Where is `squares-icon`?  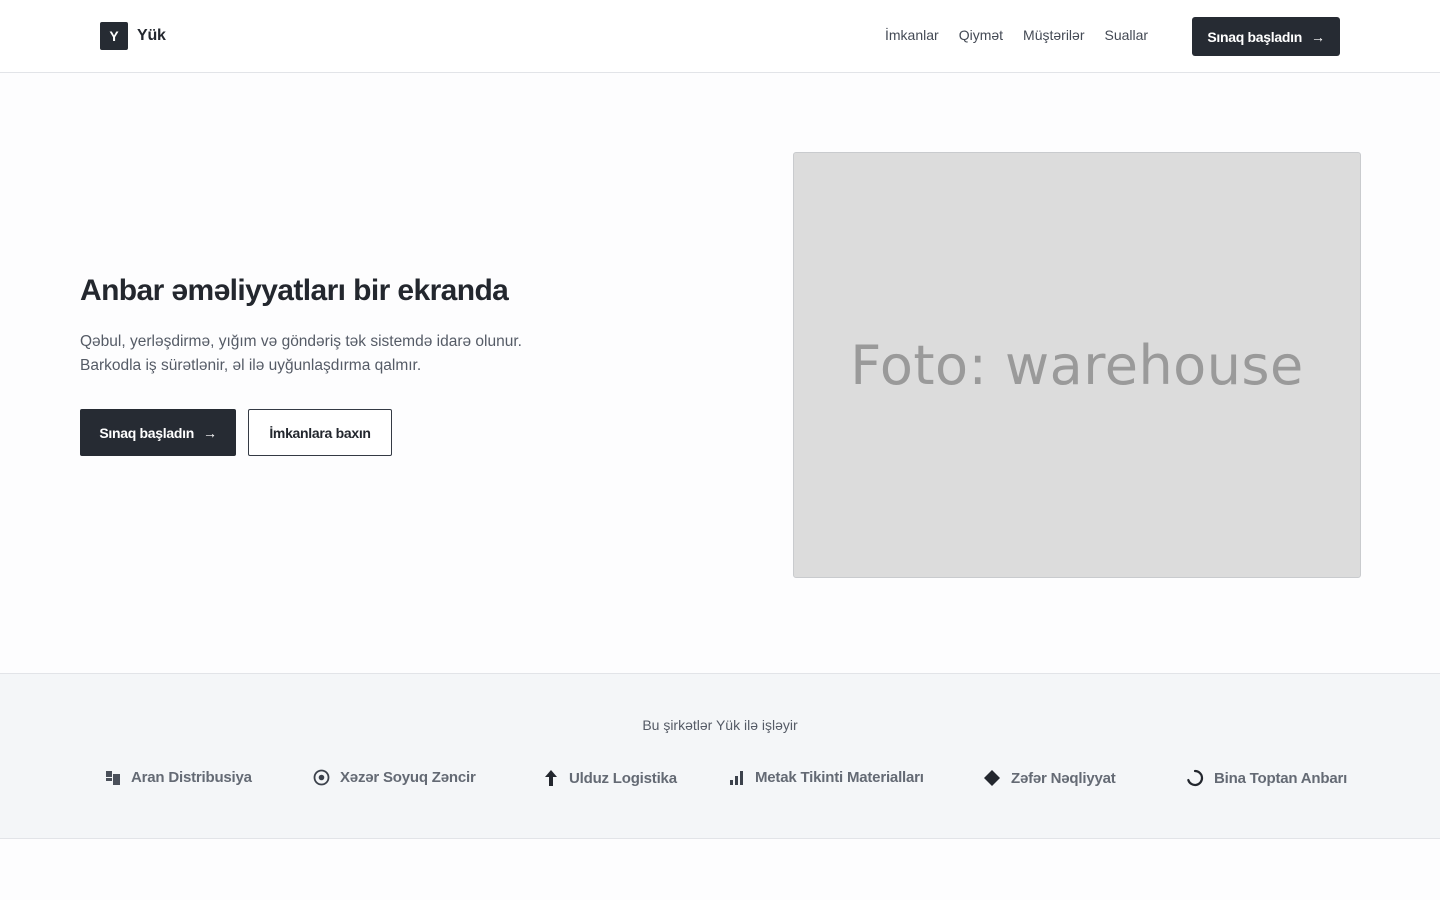
squares-icon is located at coordinates (113, 777).